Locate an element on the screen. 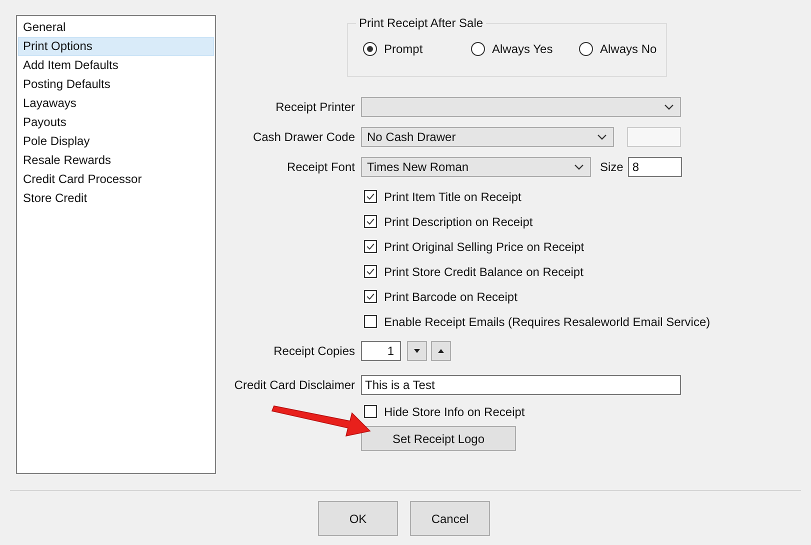  checkbox-label: Enable Receipt Emails (Requires Resaleworld Email Service) is located at coordinates (547, 321).